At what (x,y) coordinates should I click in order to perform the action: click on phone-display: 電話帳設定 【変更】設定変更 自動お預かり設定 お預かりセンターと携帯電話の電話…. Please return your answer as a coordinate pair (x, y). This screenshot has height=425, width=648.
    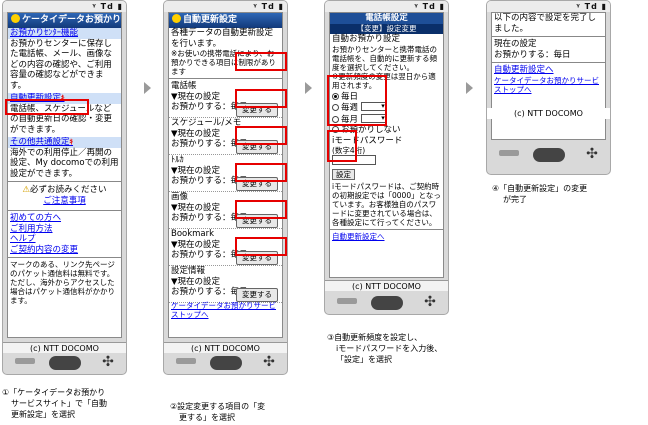
    Looking at the image, I should click on (386, 145).